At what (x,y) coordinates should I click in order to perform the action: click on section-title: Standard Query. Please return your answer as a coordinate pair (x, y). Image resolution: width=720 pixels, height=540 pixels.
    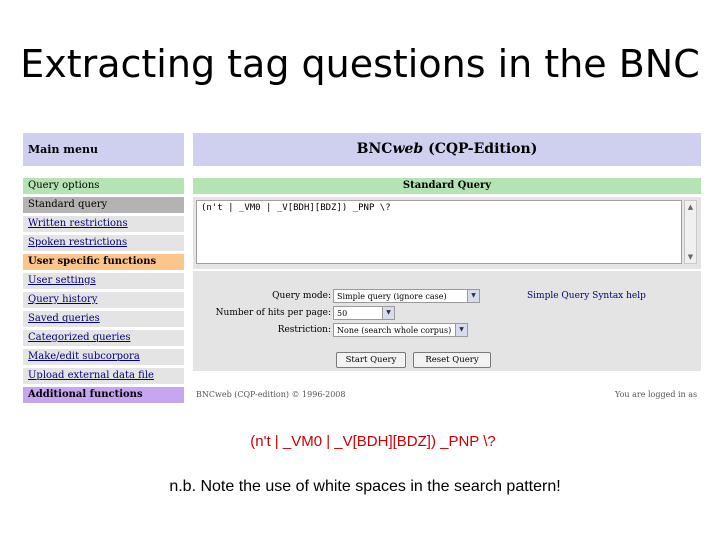
    Looking at the image, I should click on (447, 186).